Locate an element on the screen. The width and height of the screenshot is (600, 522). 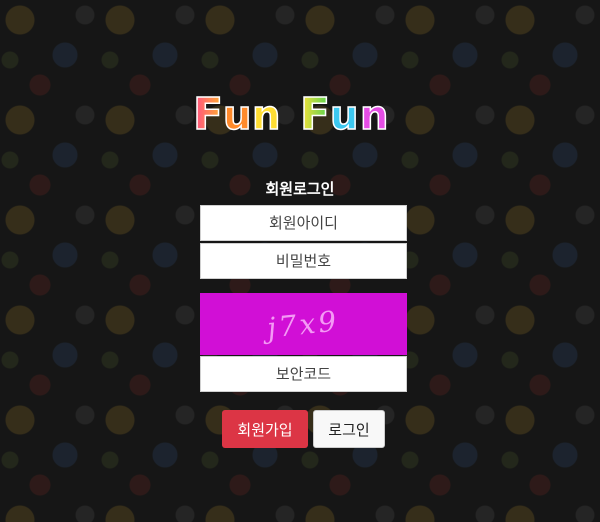
login-button: 로그인 is located at coordinates (349, 429).